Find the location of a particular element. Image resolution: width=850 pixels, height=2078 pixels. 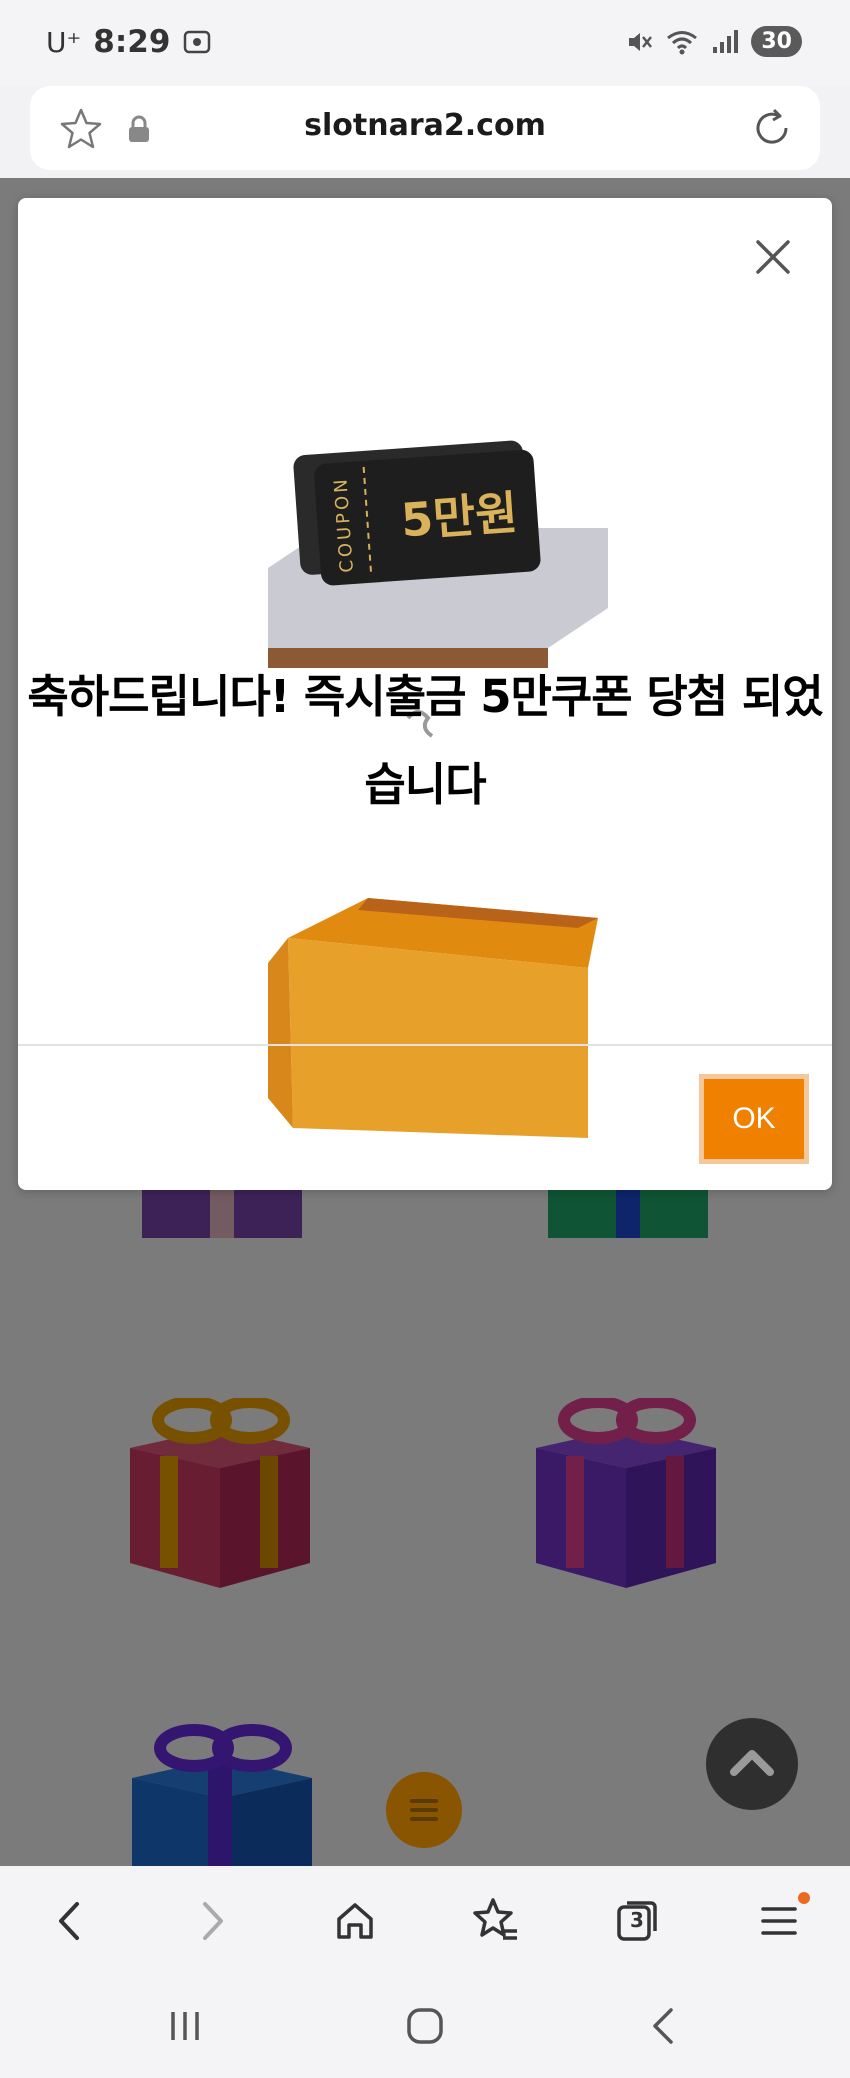

home-icon is located at coordinates (355, 1921).